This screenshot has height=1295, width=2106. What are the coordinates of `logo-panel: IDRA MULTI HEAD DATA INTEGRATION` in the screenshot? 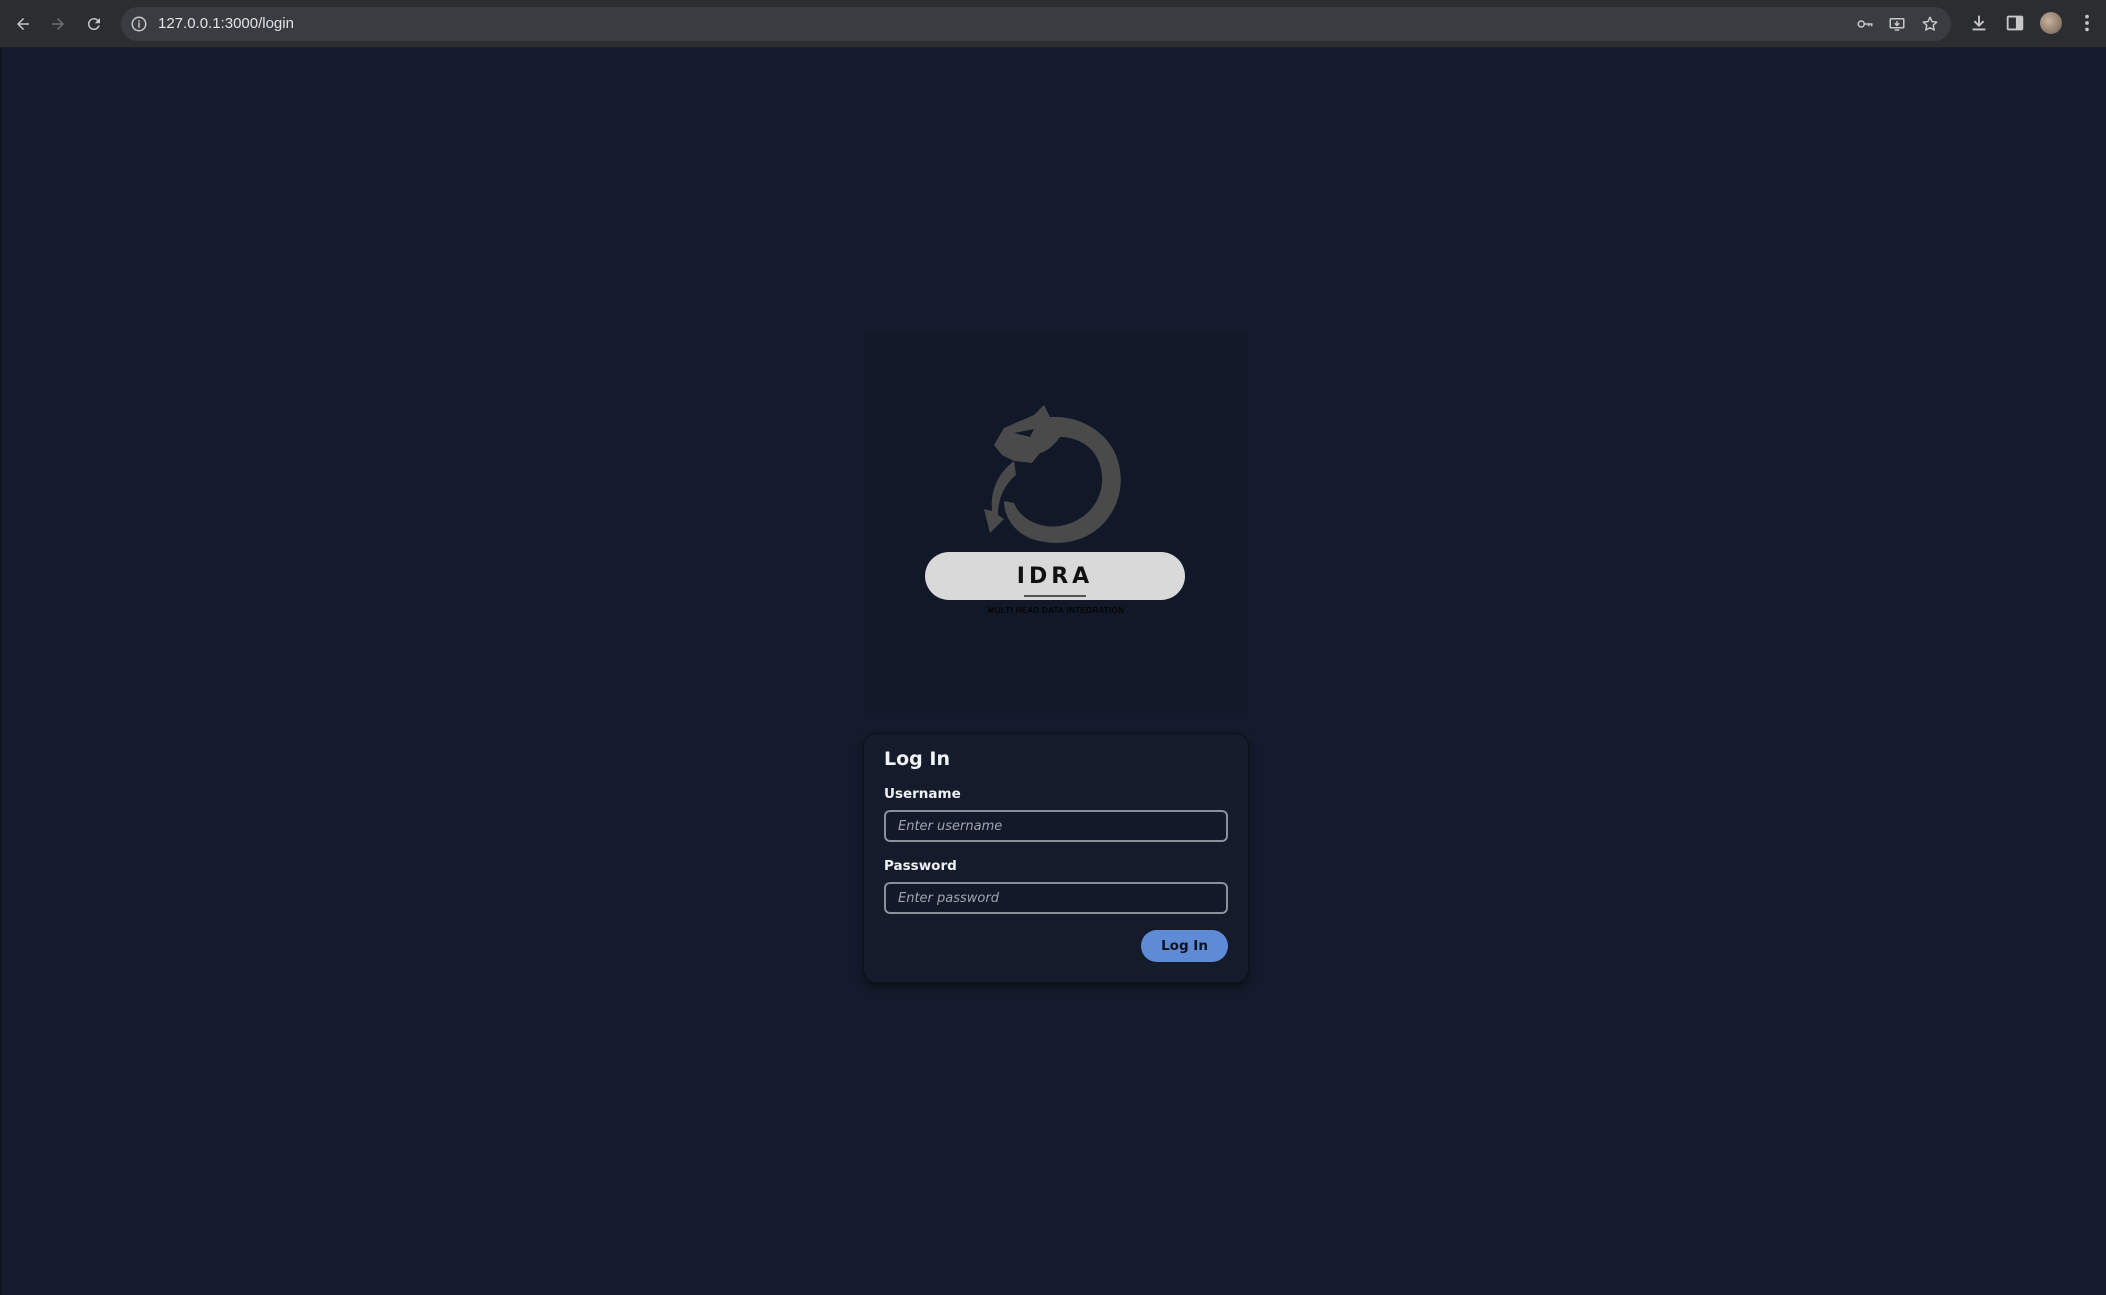 It's located at (1056, 523).